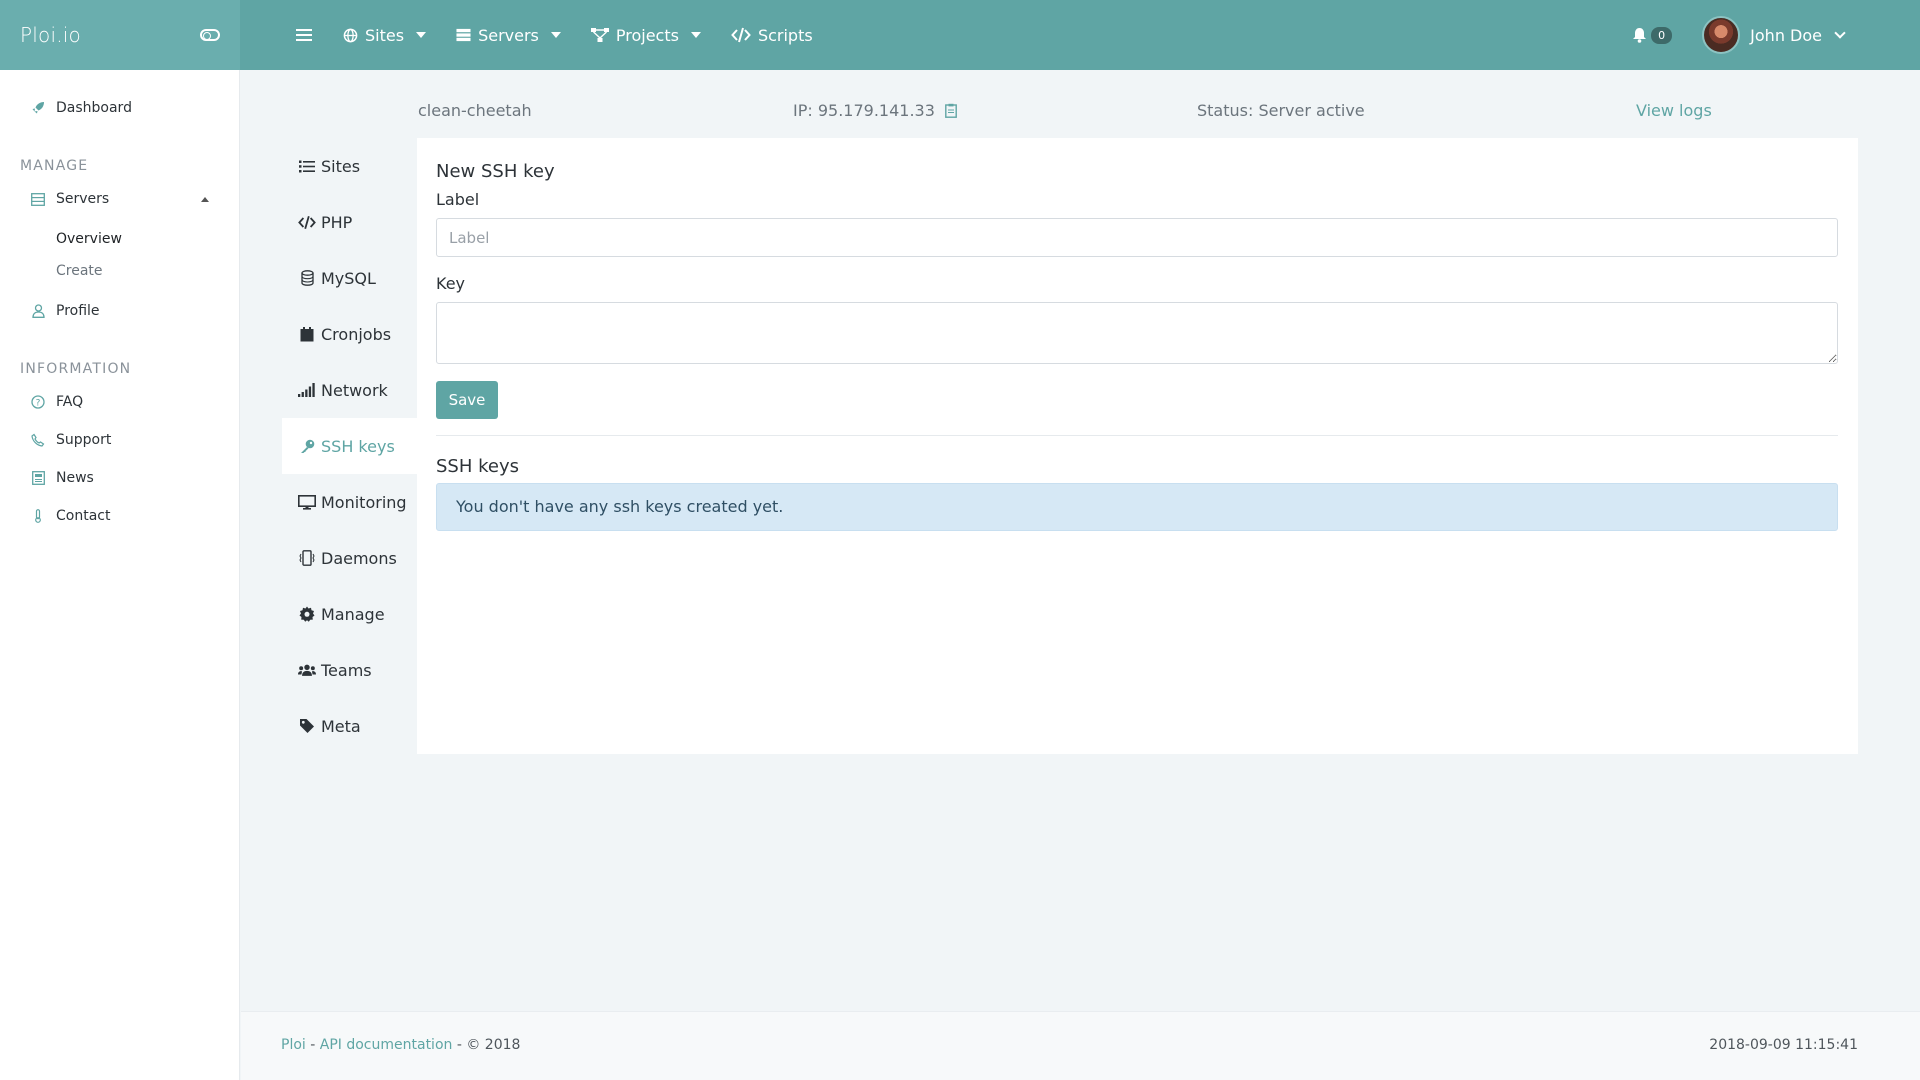 Image resolution: width=1920 pixels, height=1080 pixels. I want to click on gear-icon, so click(307, 614).